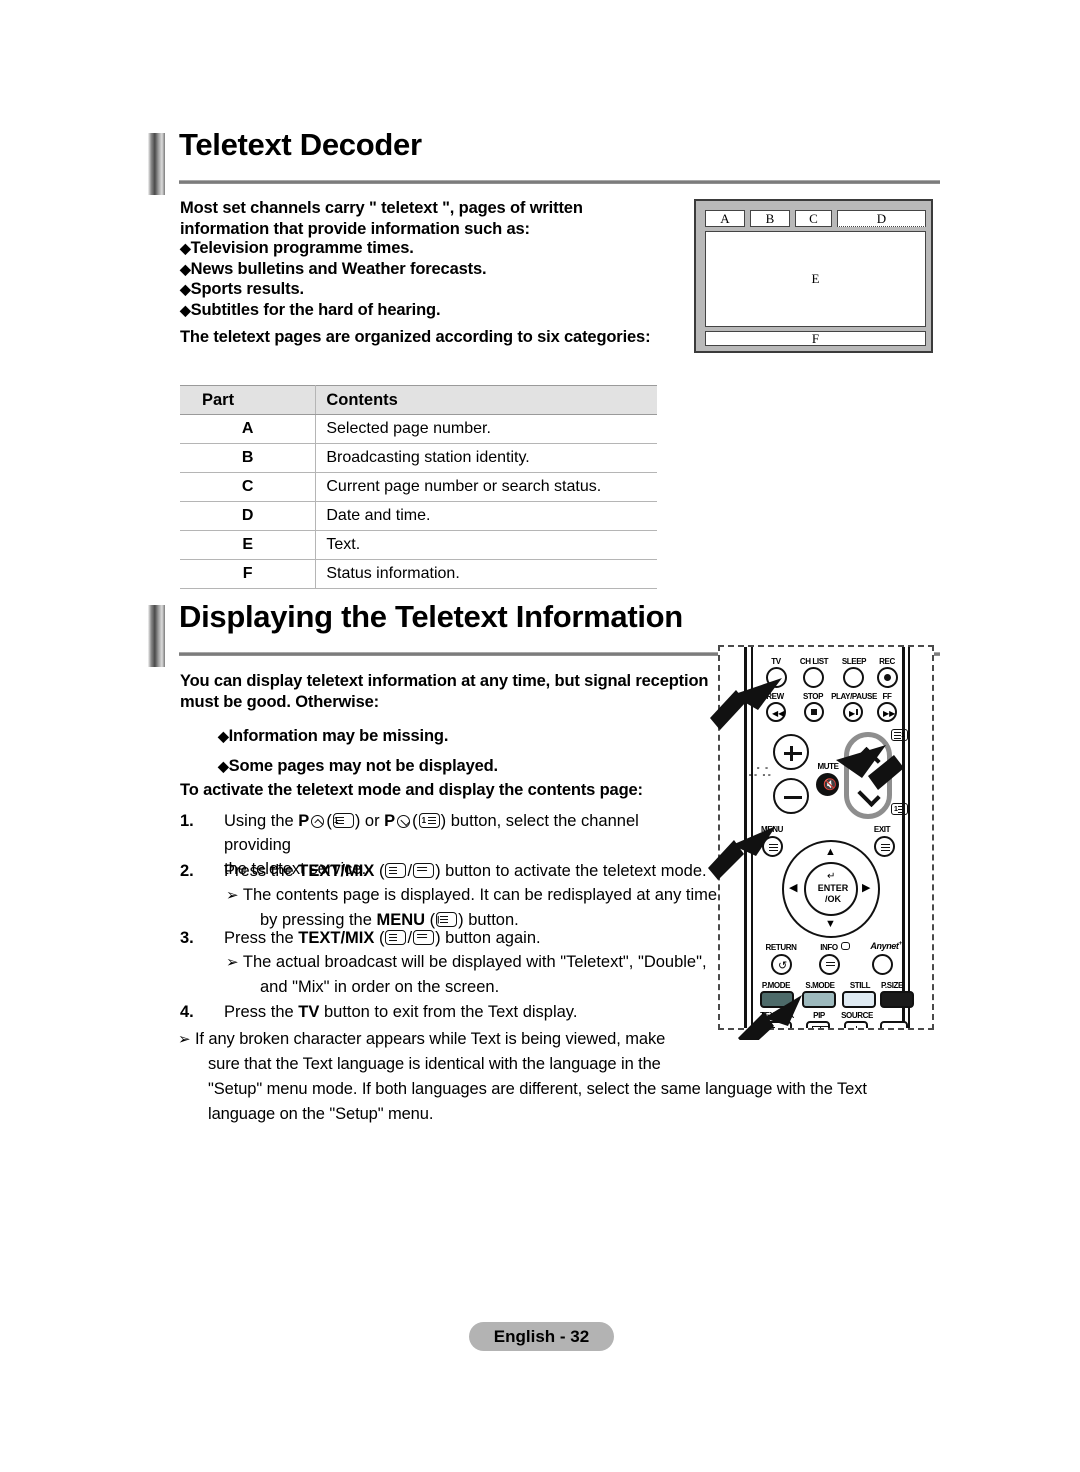  I want to click on bullet-text: Subtitles for the hard of hearing., so click(315, 309).